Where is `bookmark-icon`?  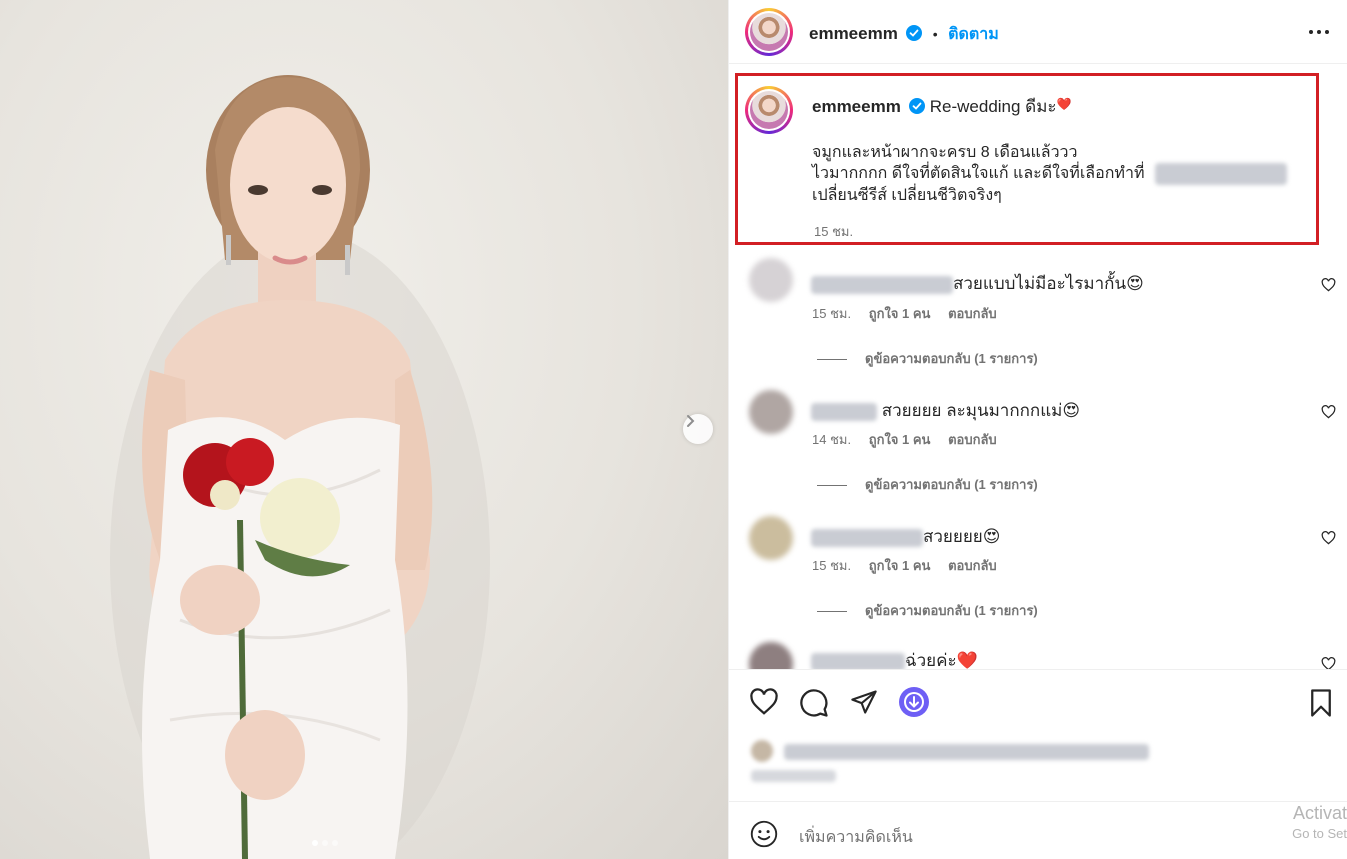
bookmark-icon is located at coordinates (1321, 705).